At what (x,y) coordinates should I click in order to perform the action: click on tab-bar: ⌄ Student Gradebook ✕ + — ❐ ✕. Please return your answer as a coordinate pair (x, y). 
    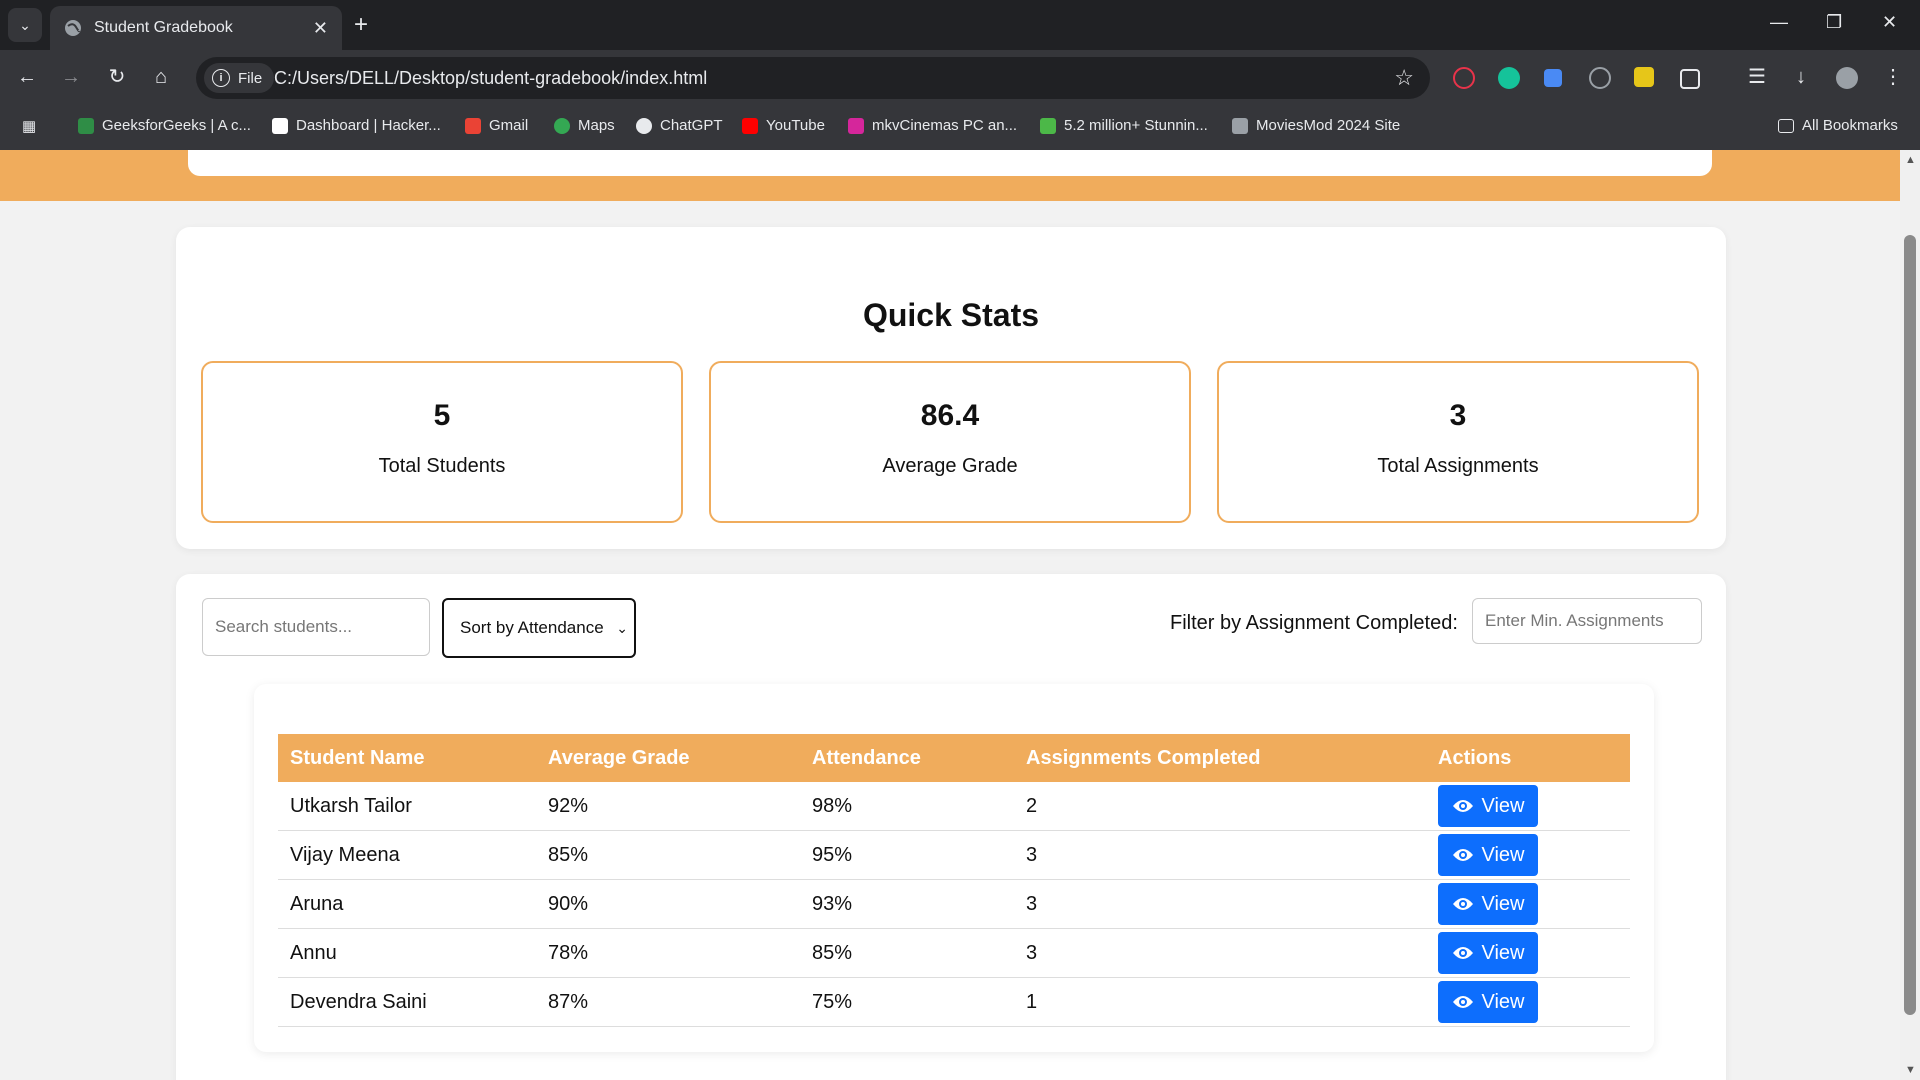
    Looking at the image, I should click on (960, 25).